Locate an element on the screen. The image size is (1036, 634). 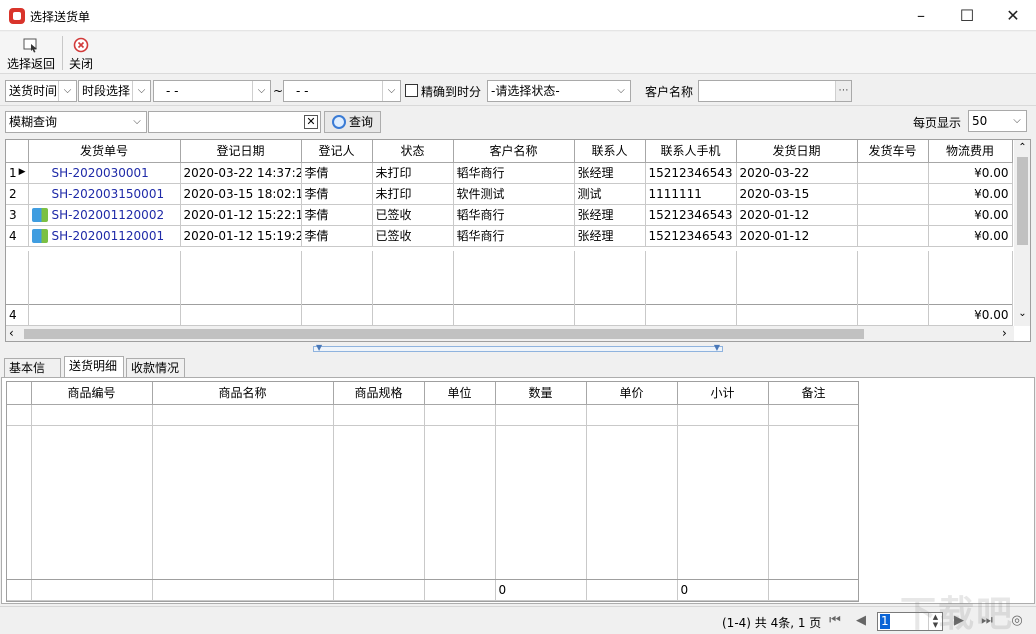
details-header-row: 商品编号 商品名称 商品规格 单位 数量 单价 小计 备注 is located at coordinates (432, 393).